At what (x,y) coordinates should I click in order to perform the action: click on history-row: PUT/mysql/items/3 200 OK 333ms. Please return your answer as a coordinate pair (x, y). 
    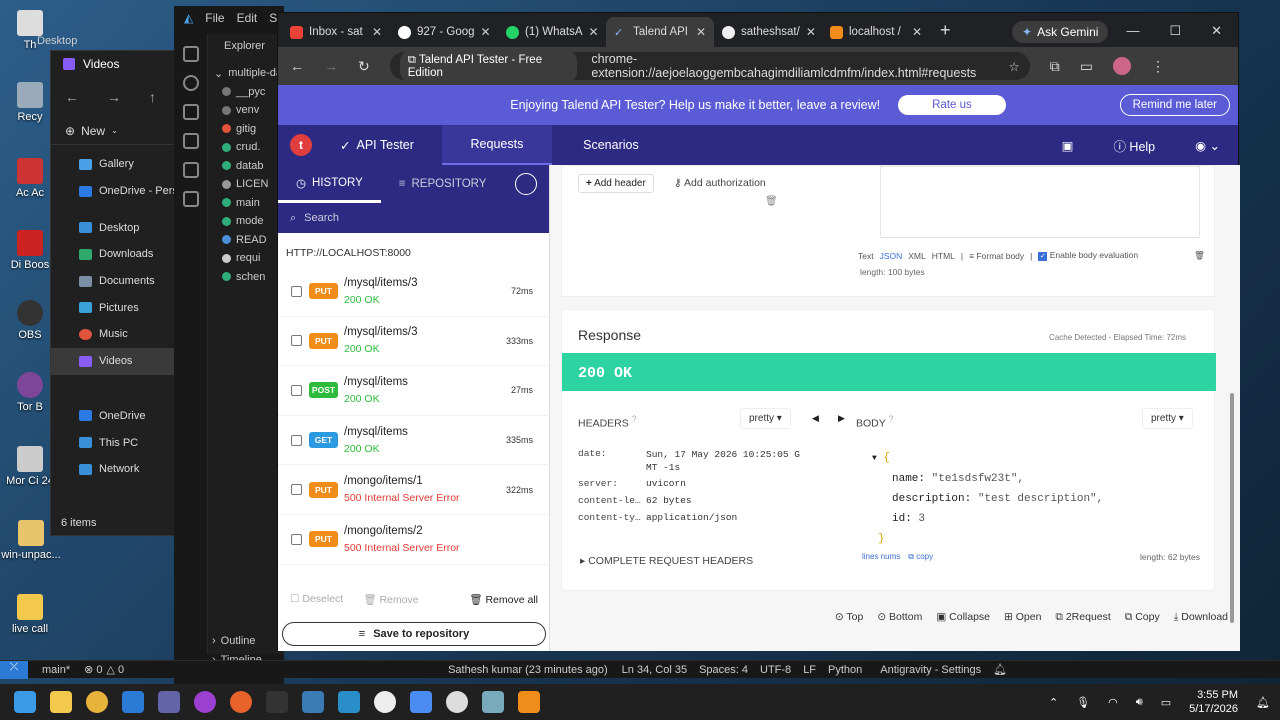
    Looking at the image, I should click on (413, 342).